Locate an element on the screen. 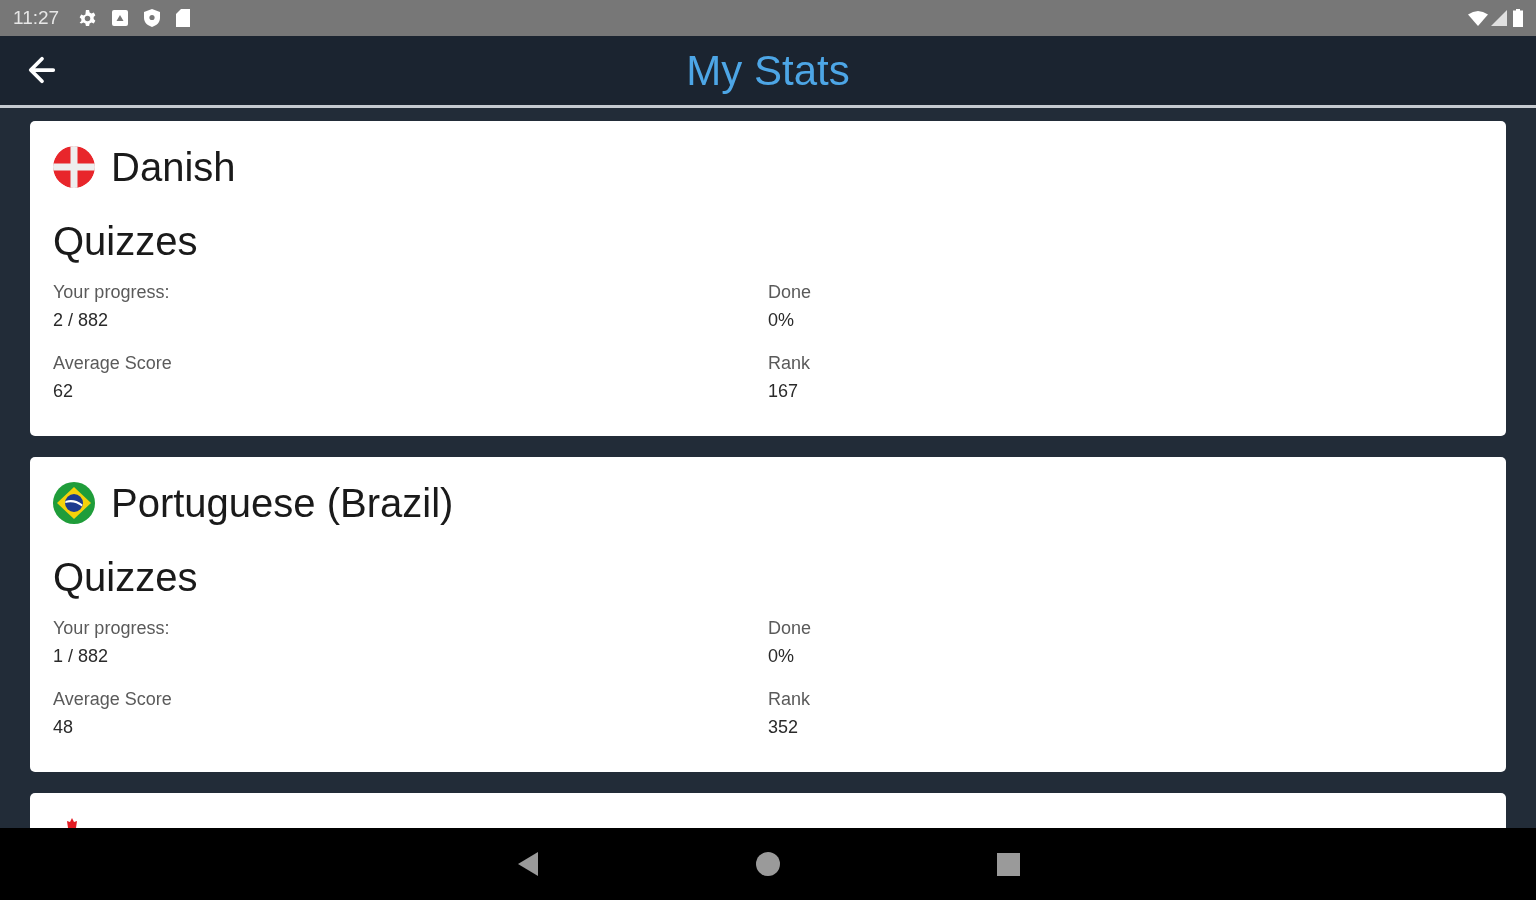 The width and height of the screenshot is (1536, 900). stat-value: 1 / 882 is located at coordinates (81, 656).